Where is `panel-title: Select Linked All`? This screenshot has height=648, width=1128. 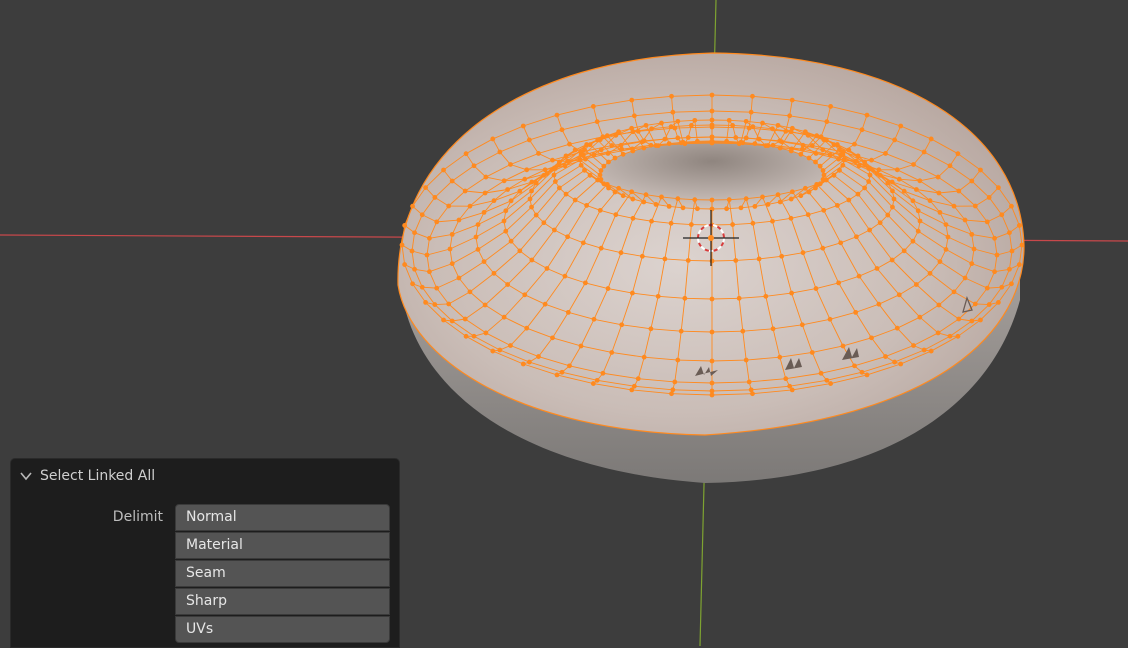 panel-title: Select Linked All is located at coordinates (97, 476).